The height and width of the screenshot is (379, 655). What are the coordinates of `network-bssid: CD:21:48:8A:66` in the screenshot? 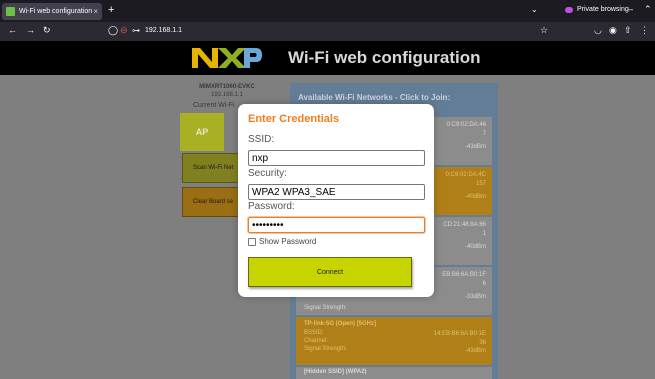 It's located at (464, 225).